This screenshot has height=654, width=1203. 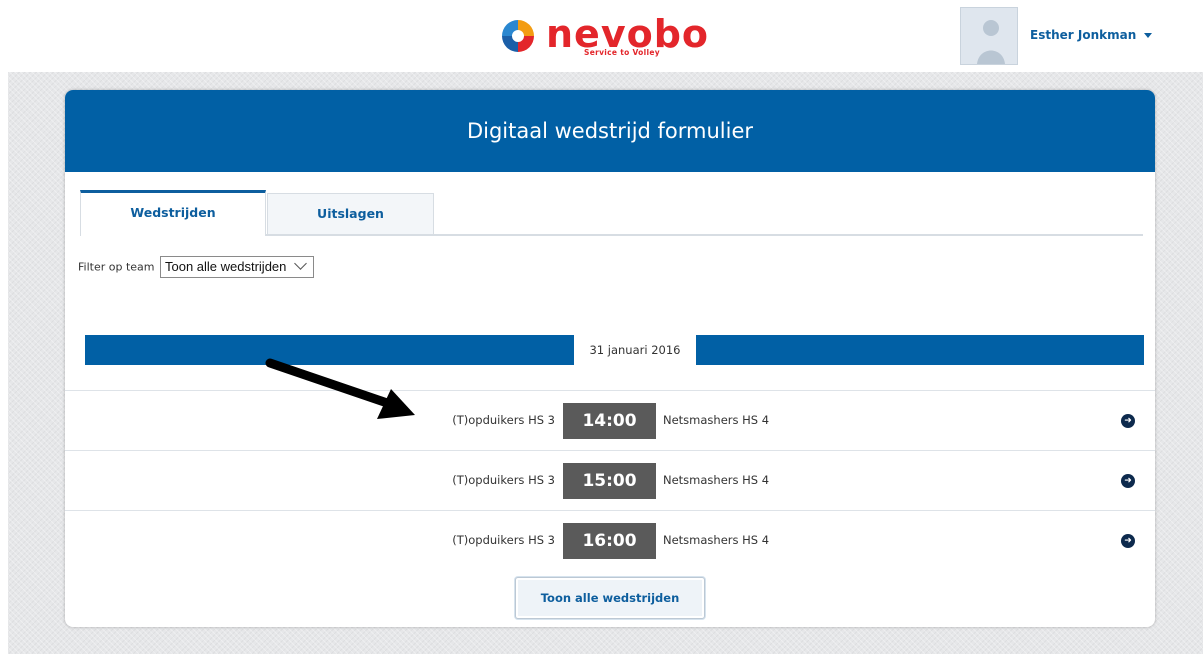 I want to click on nevobo-logo: nevobo Service to Volley, so click(x=605, y=35).